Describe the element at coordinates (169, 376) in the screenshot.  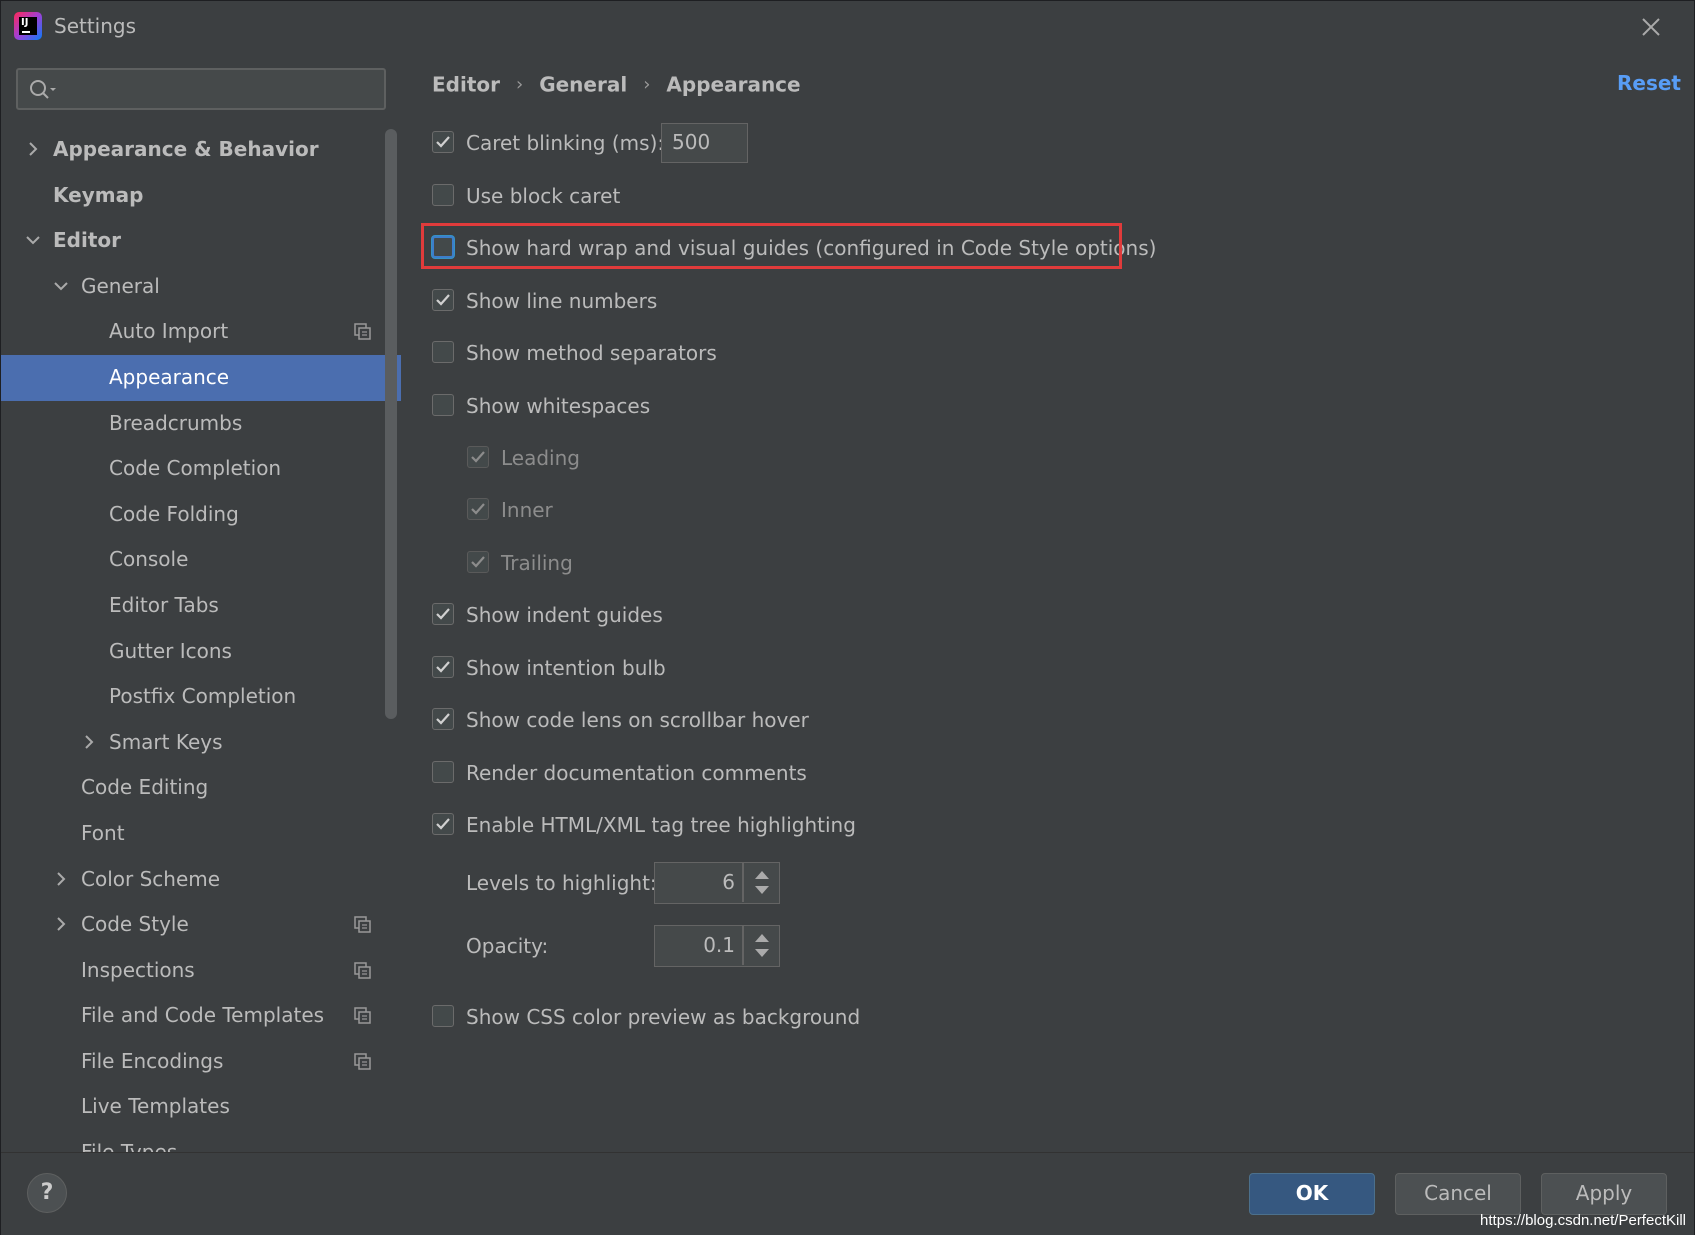
I see `sidebar-item-label: Appearance` at that location.